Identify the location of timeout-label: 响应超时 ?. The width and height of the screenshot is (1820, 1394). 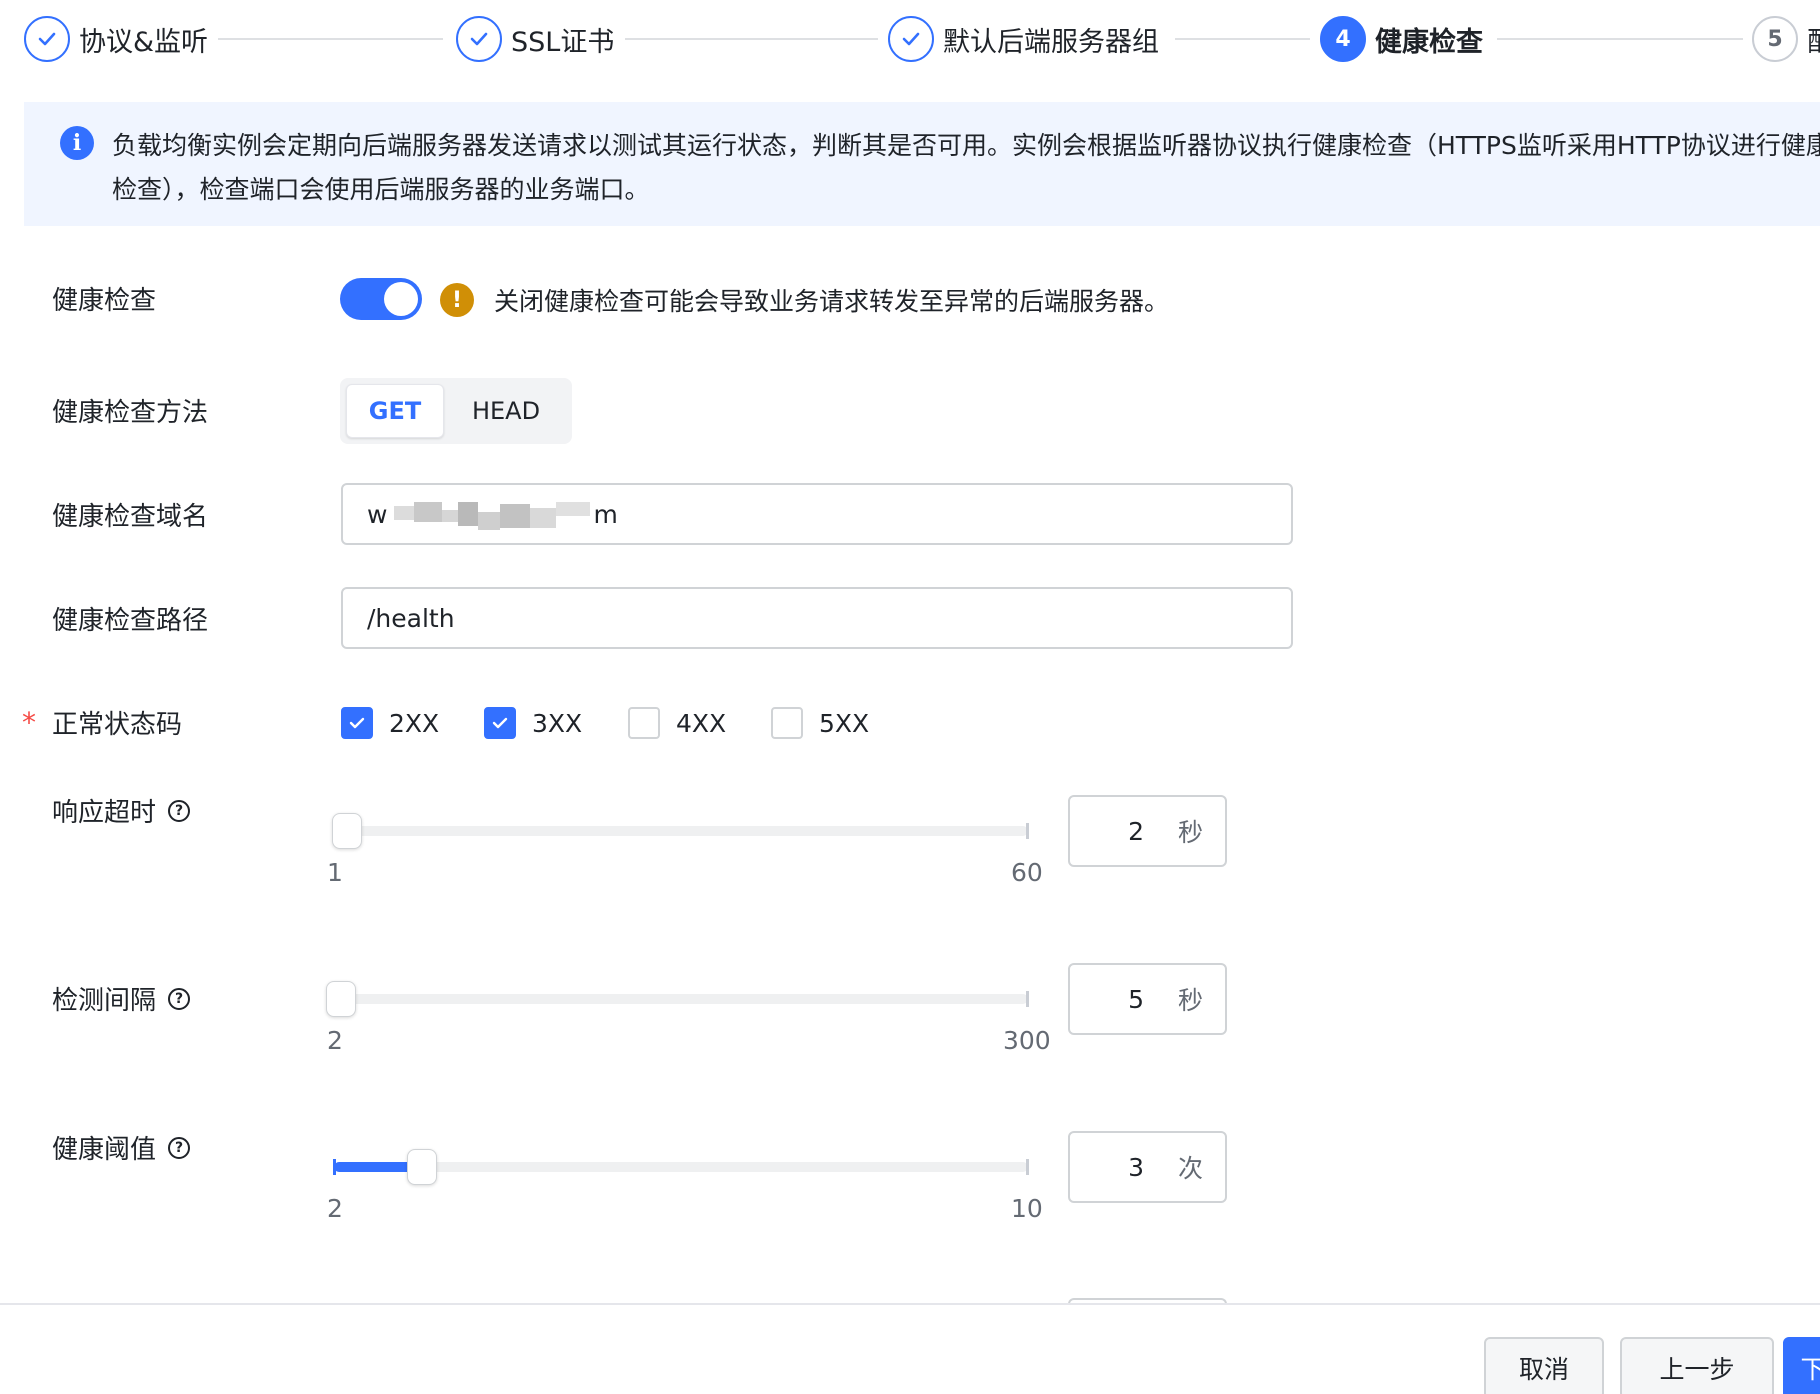
(121, 810).